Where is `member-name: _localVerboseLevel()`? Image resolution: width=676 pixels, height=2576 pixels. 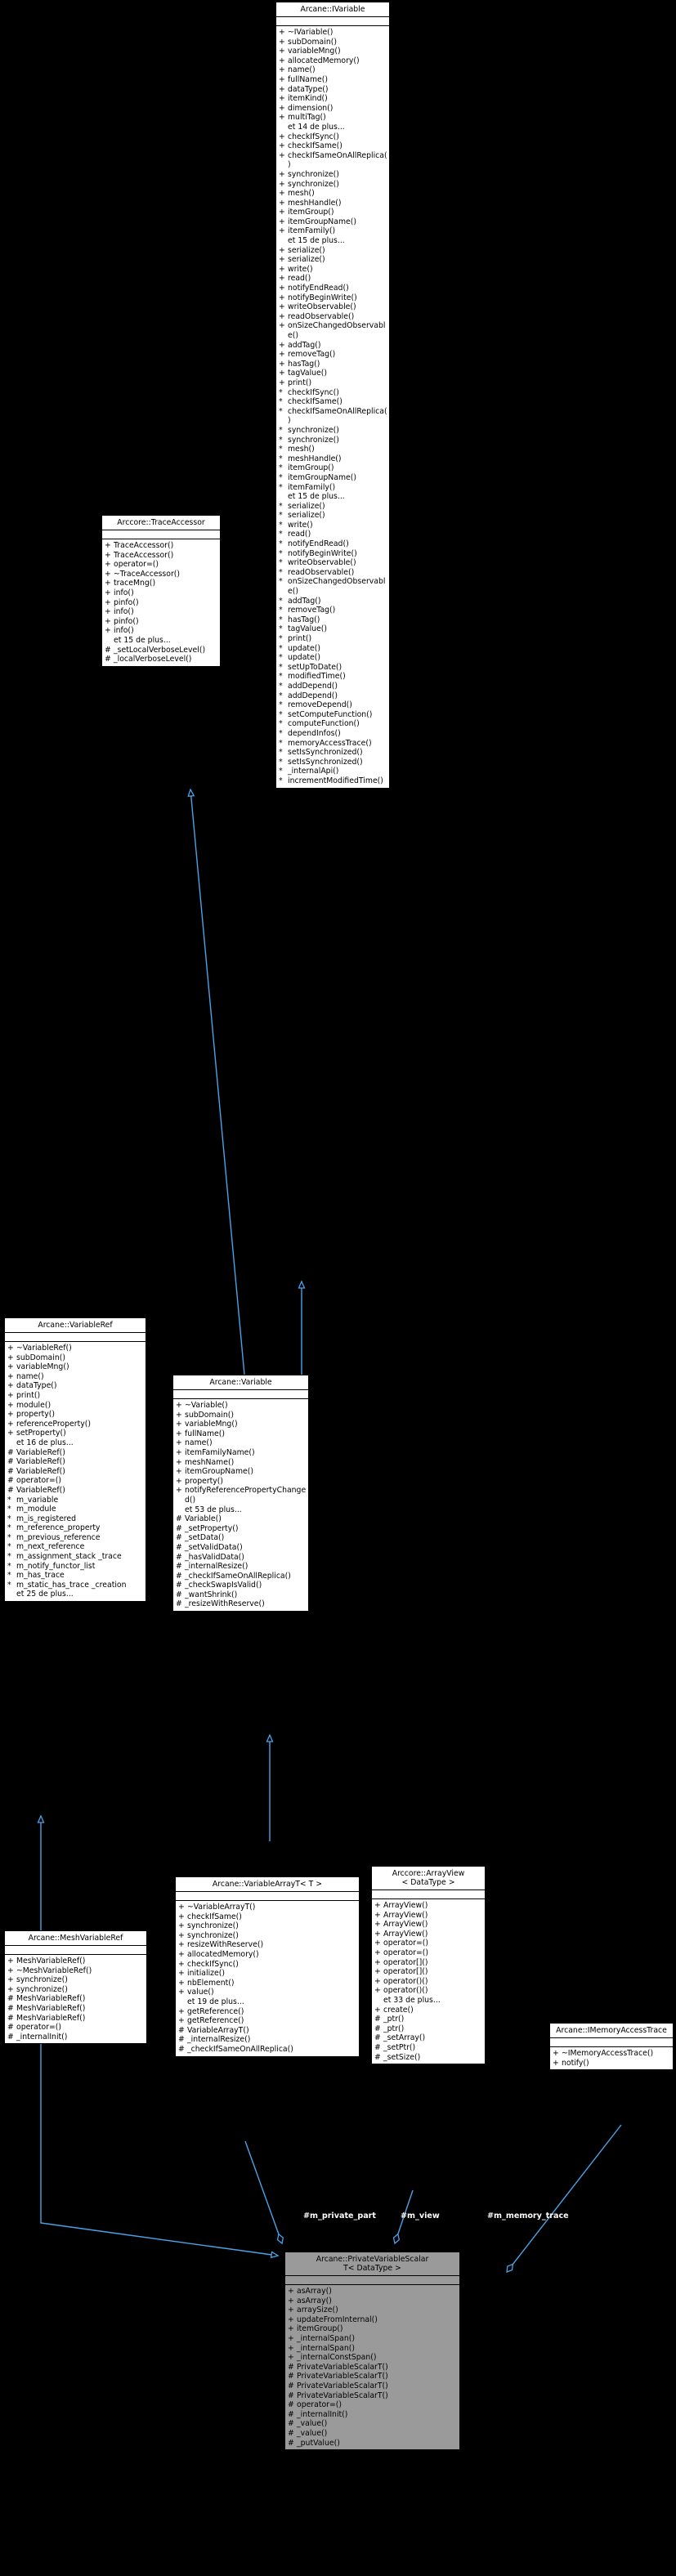 member-name: _localVerboseLevel() is located at coordinates (153, 659).